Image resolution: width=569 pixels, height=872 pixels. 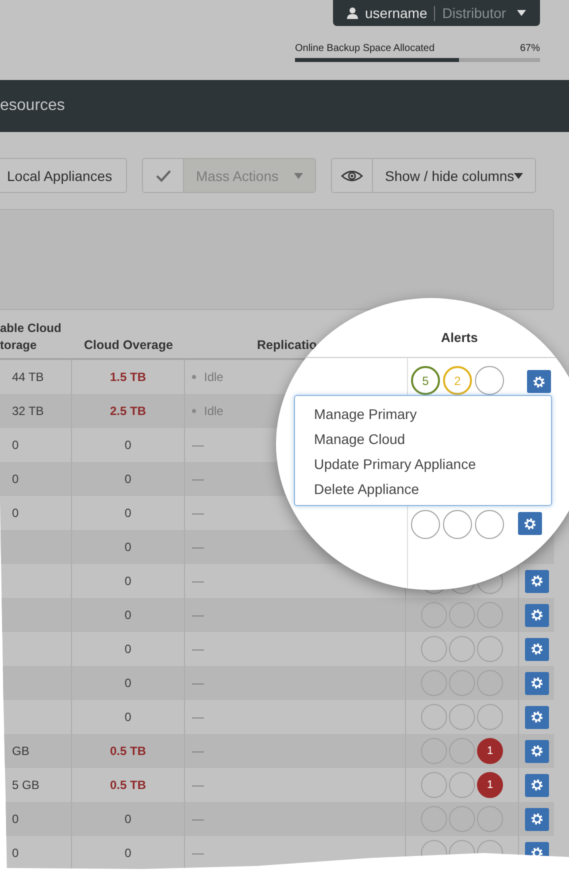 What do you see at coordinates (433, 175) in the screenshot?
I see `show-hide-columns-dropdown: Show / hide columns` at bounding box center [433, 175].